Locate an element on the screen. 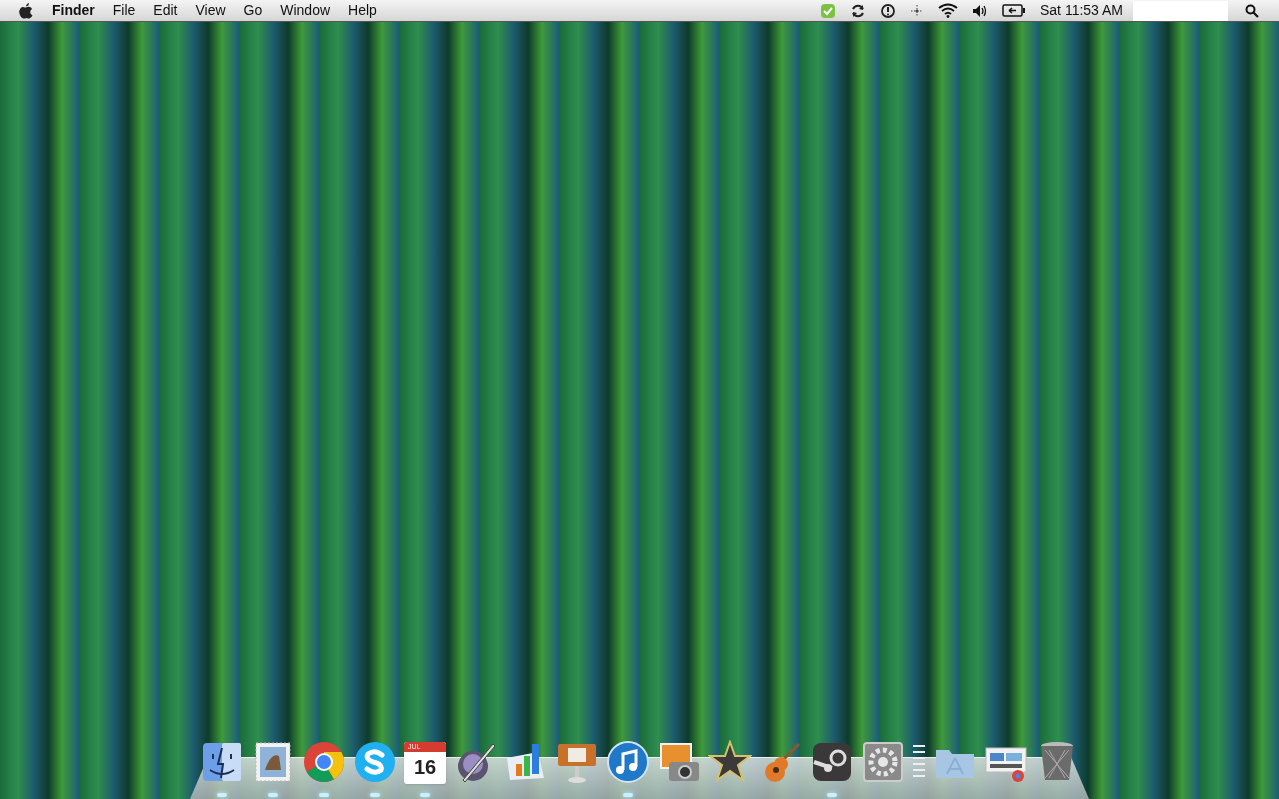 The width and height of the screenshot is (1279, 799). check-badge-icon is located at coordinates (828, 10).